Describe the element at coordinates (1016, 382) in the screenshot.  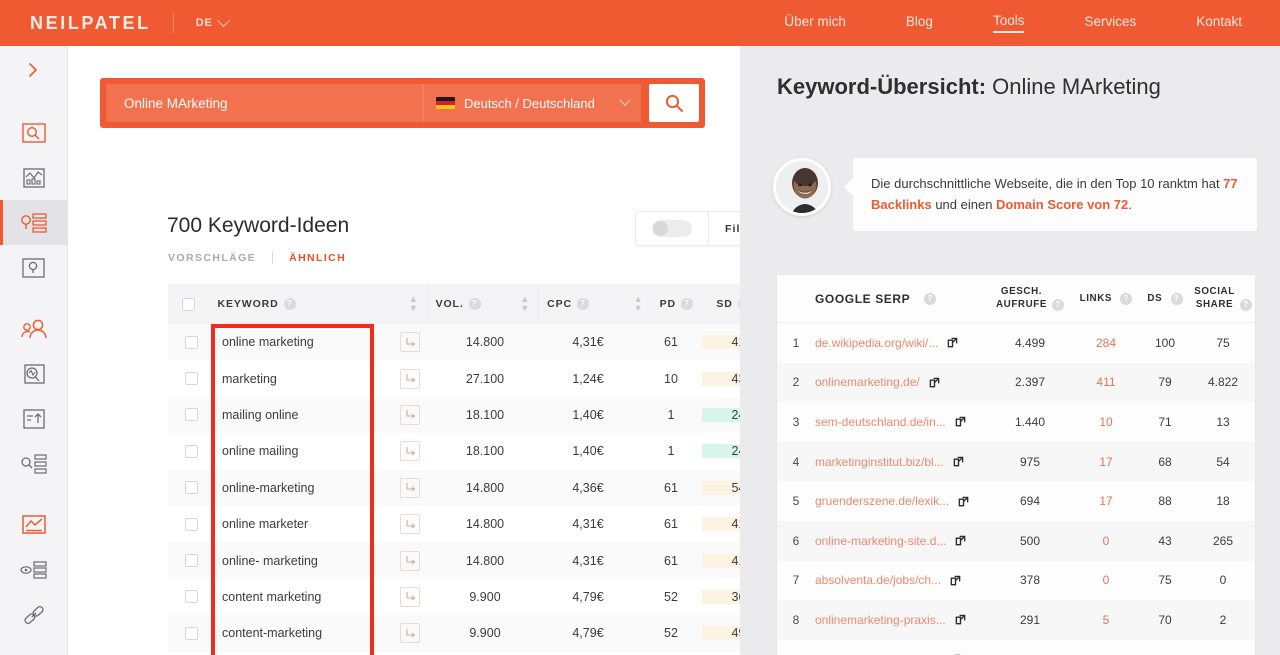
I see `serp-row: 2 onlinemarketing.de/2.397 411 79 4.822` at that location.